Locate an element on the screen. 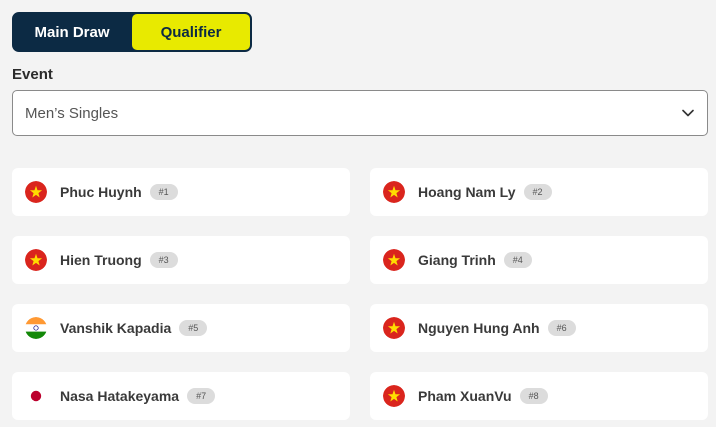 The width and height of the screenshot is (716, 427). draw-toggle: Main Draw Qualifier is located at coordinates (132, 32).